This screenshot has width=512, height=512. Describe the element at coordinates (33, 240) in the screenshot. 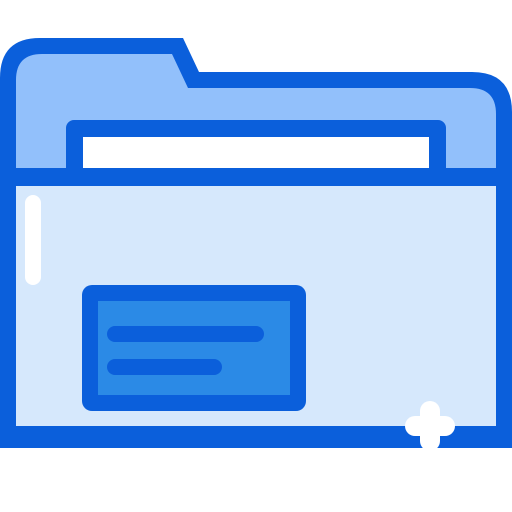

I see `shine-highlight` at that location.